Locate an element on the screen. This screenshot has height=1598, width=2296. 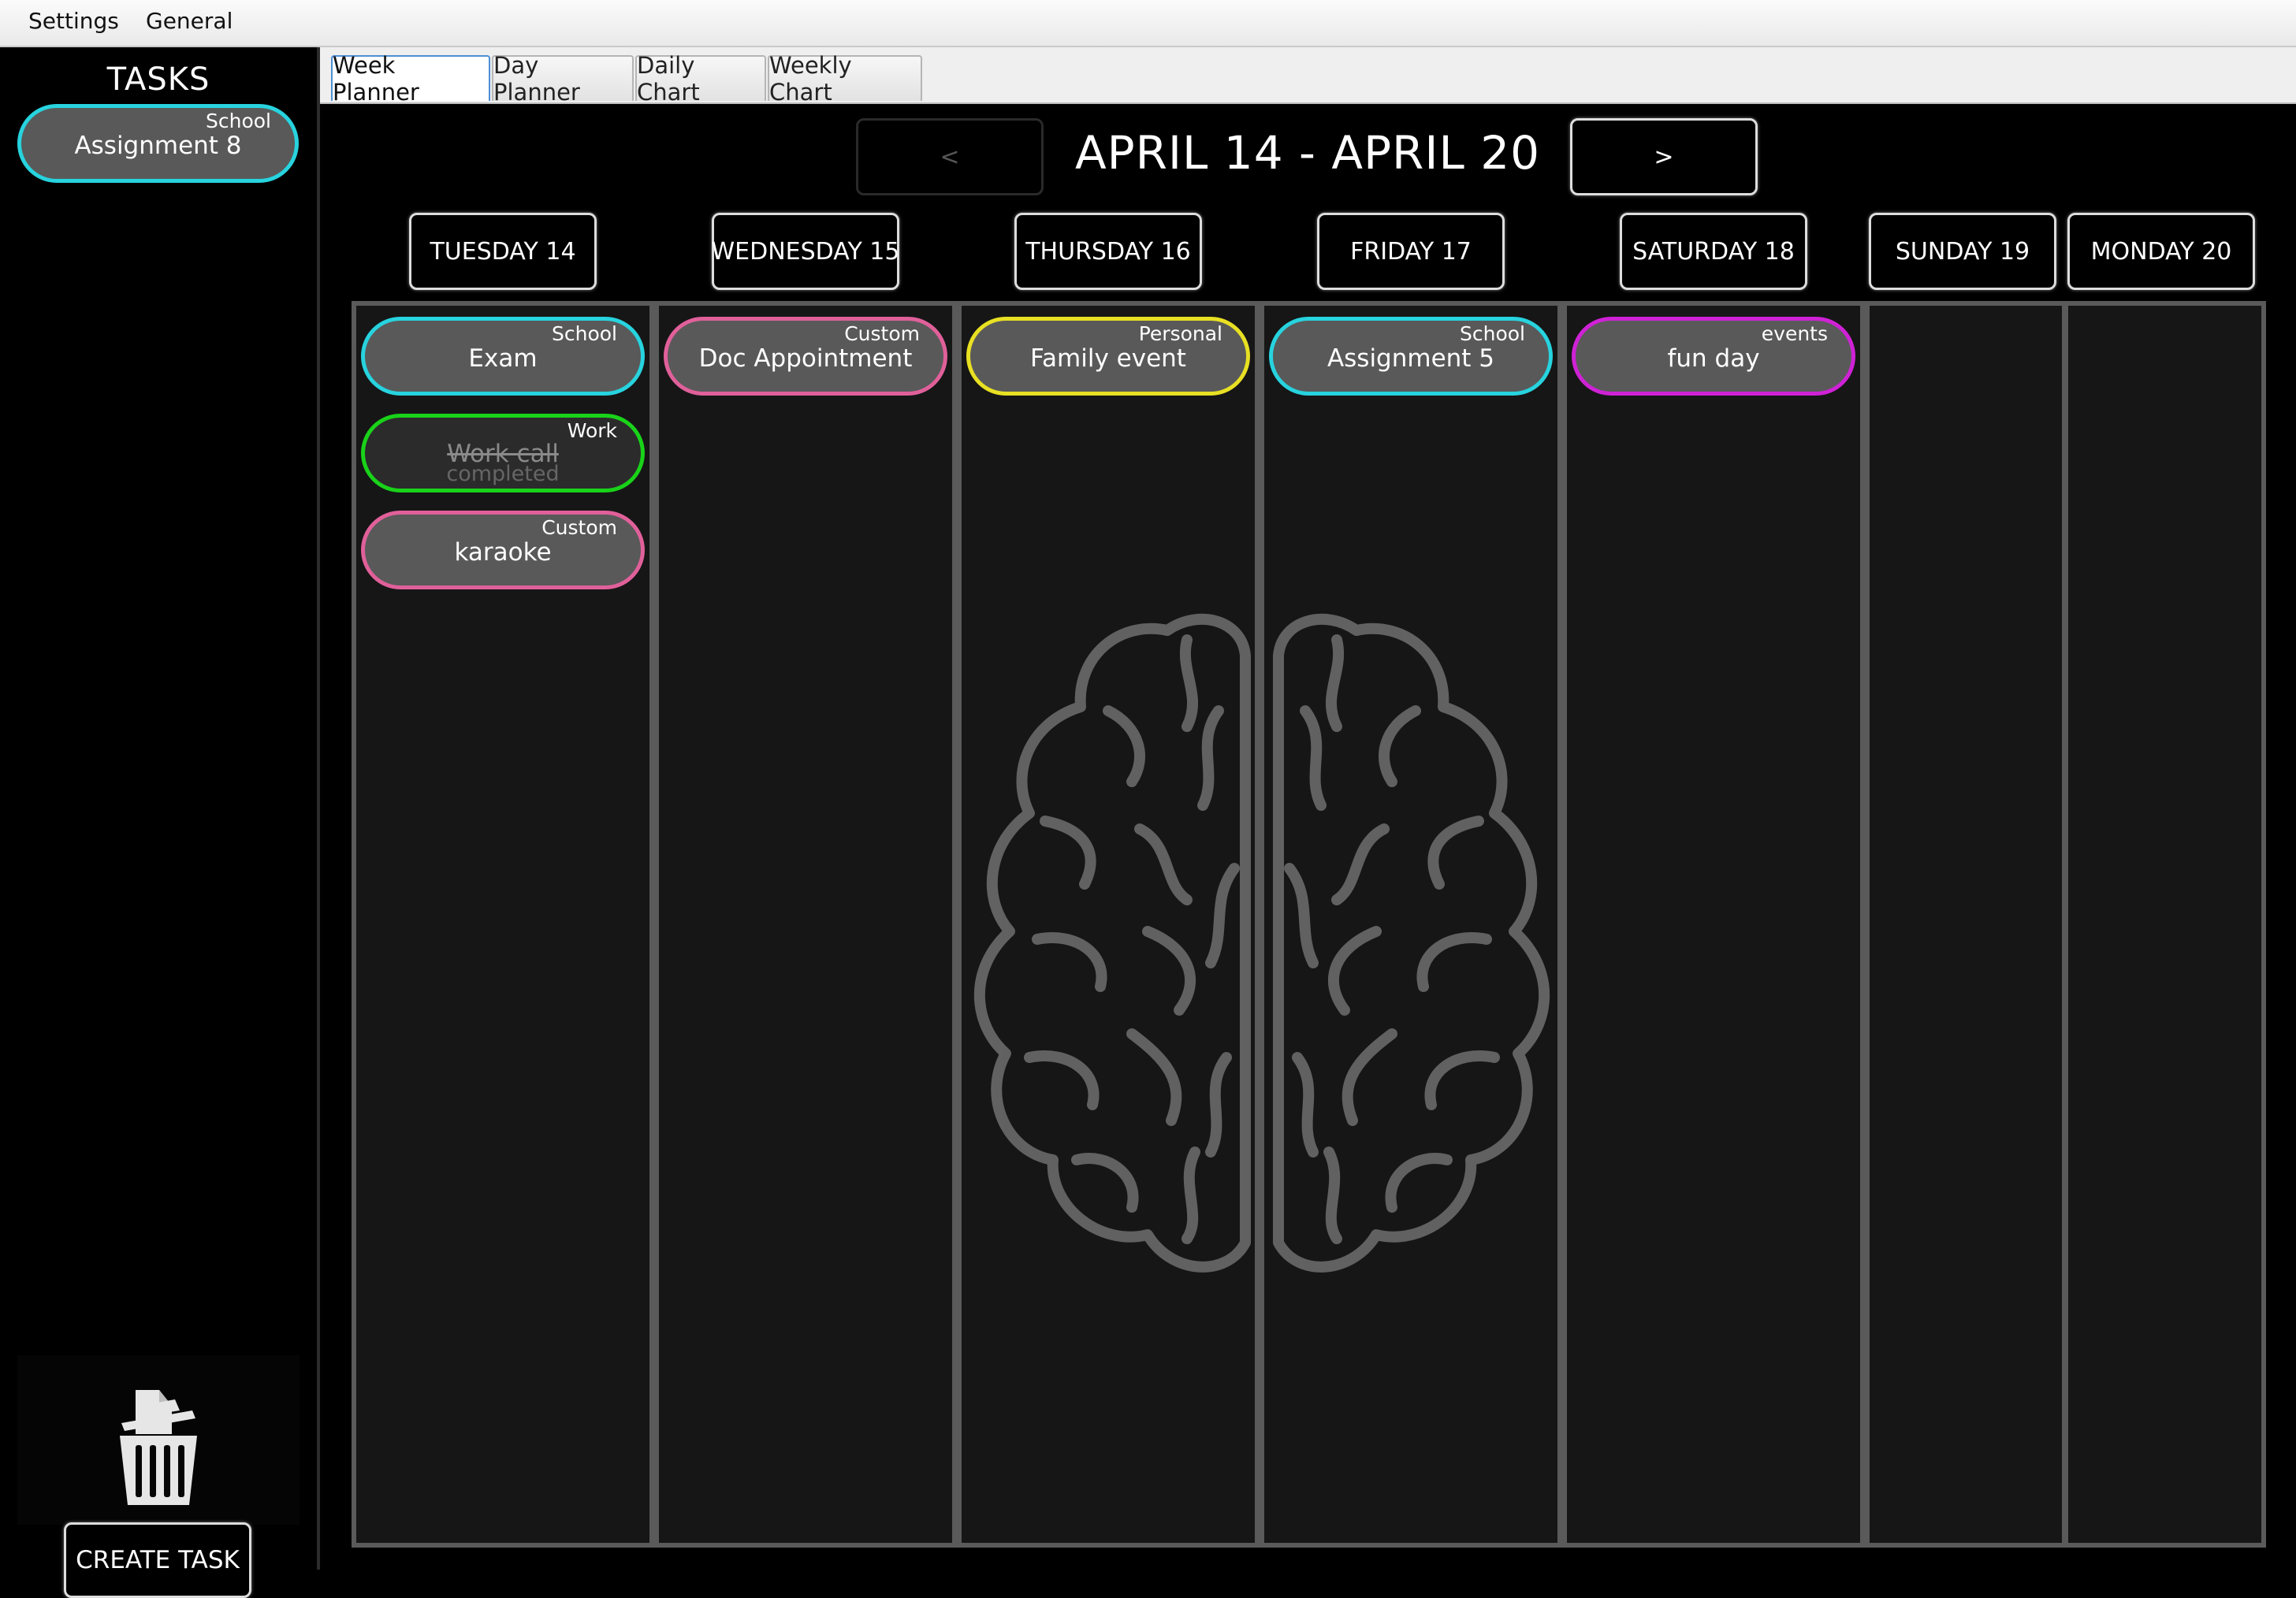
task-assignment-5: School Assignment 5 is located at coordinates (1411, 356).